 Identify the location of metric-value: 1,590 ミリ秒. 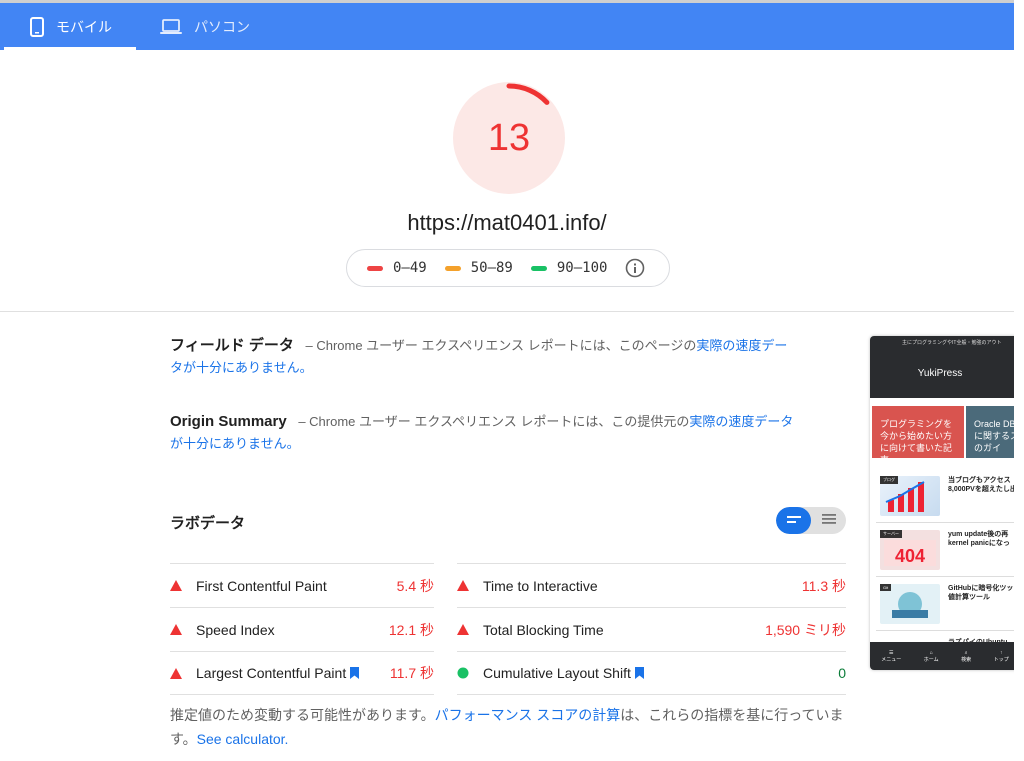
(805, 629).